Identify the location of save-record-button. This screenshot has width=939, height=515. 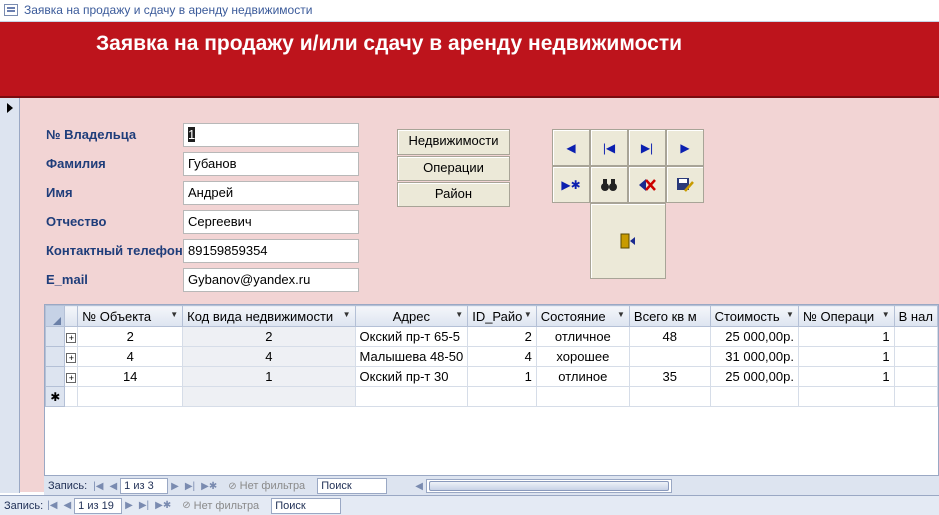
(685, 184).